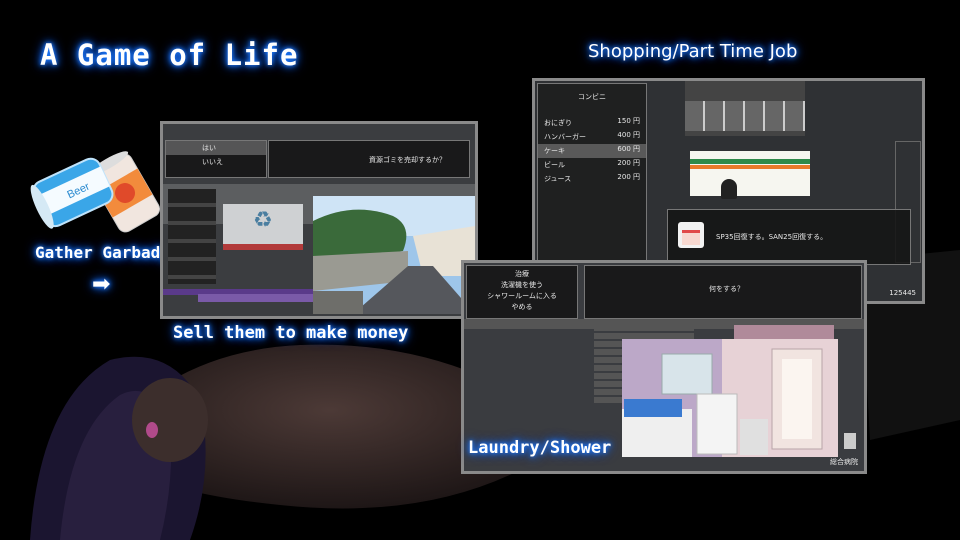 This screenshot has width=960, height=540. I want to click on caption-sell: Sell them to make money, so click(291, 333).